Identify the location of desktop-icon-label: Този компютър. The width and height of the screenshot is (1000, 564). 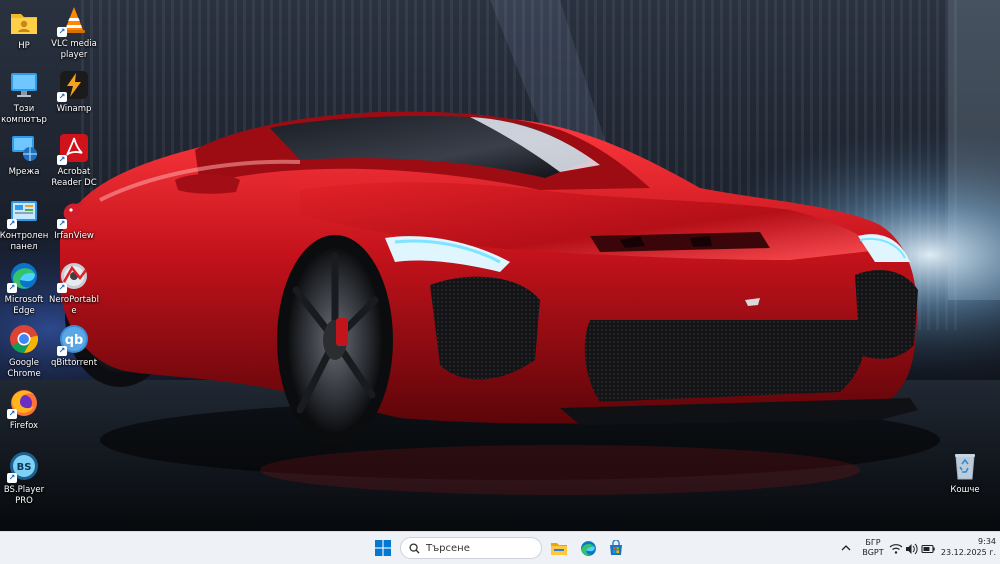
(24, 114).